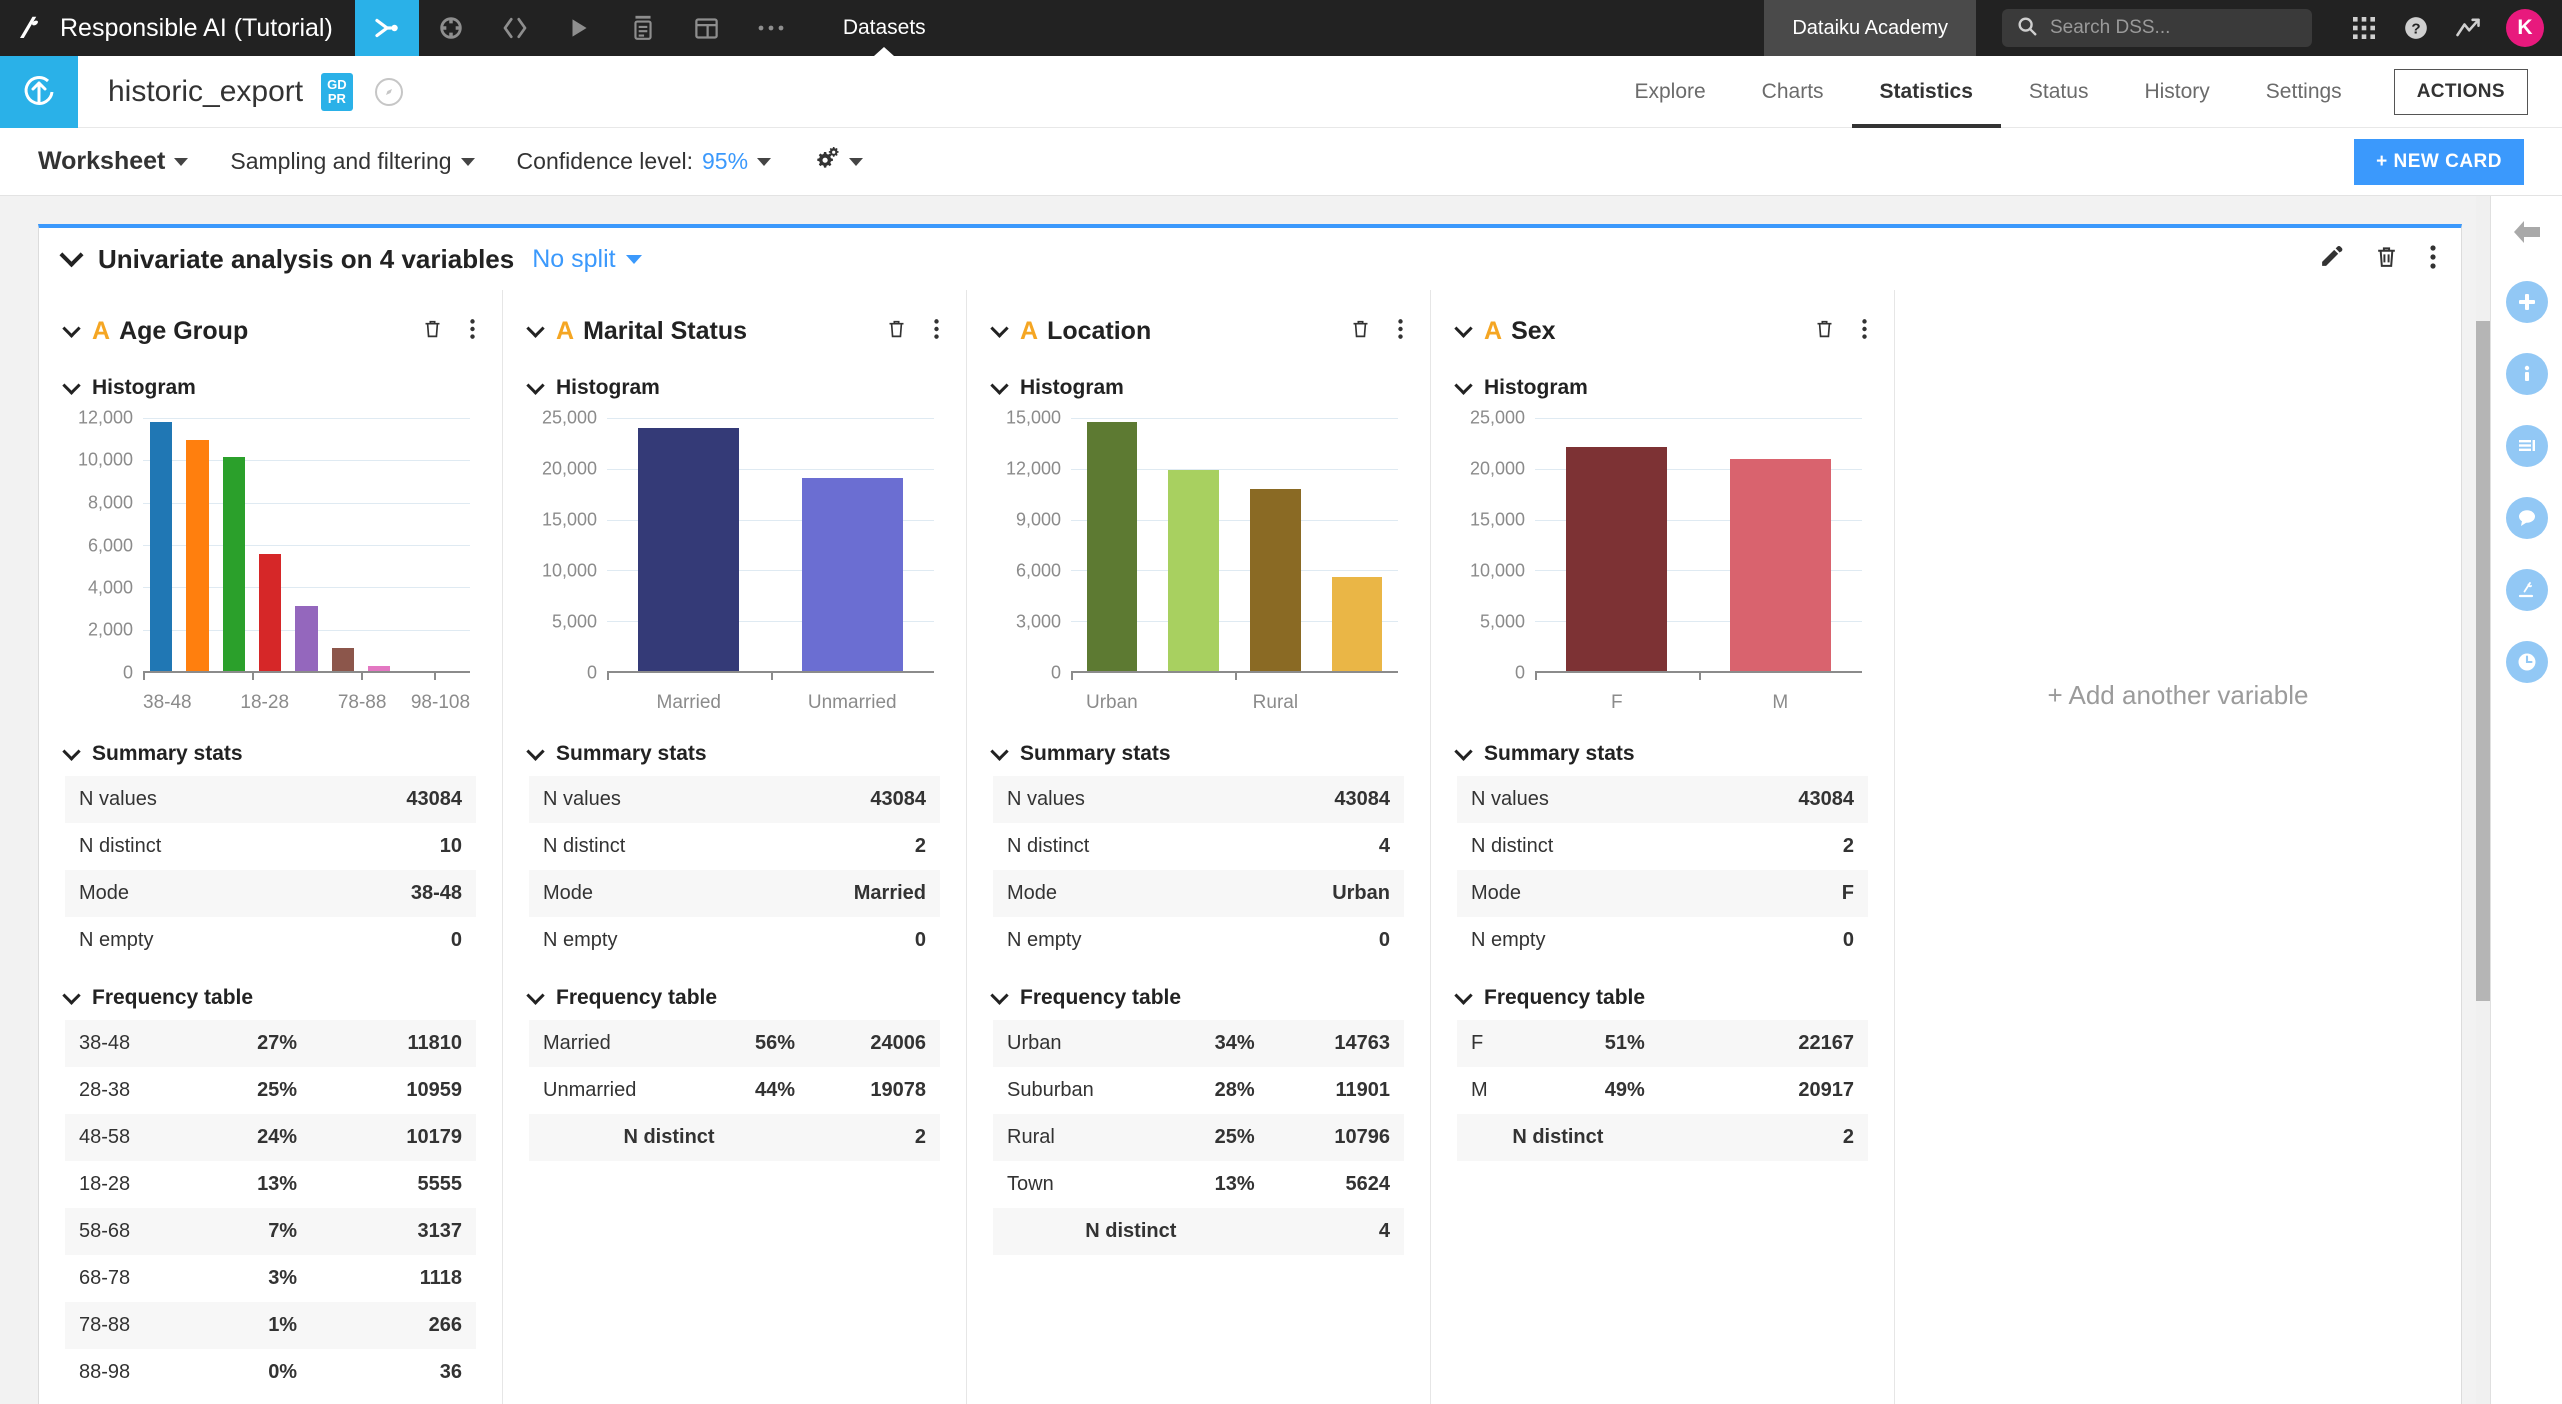 The height and width of the screenshot is (1404, 2562). Describe the element at coordinates (1926, 92) in the screenshot. I see `tab-statistics: Statistics` at that location.